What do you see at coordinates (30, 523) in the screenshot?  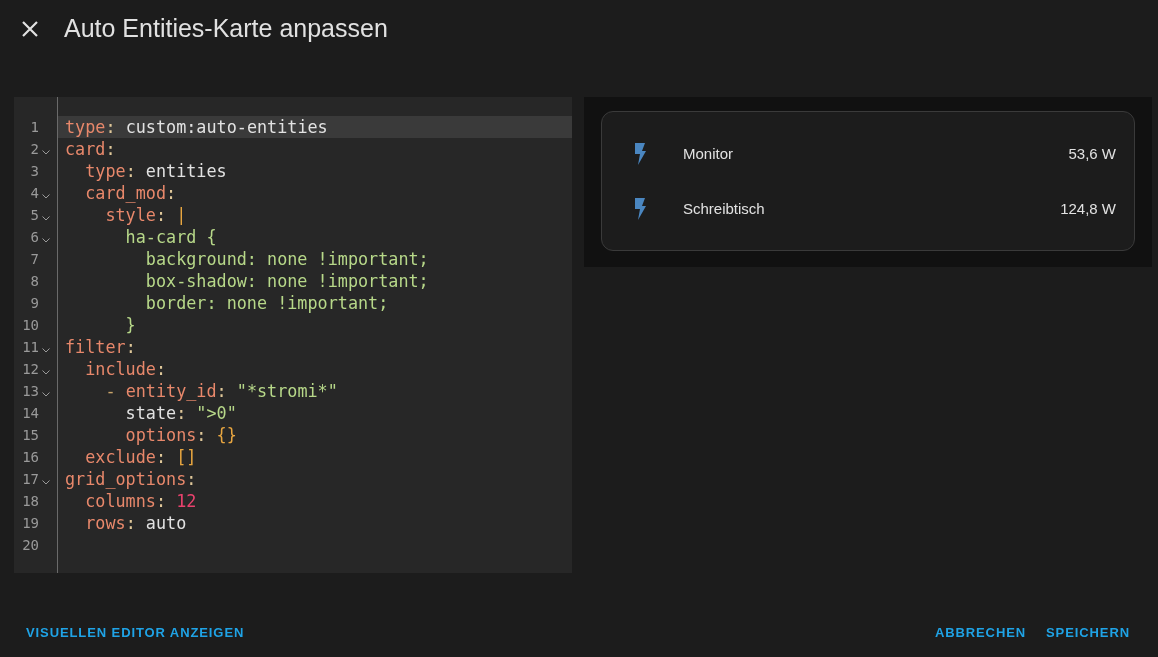 I see `line-number: 19` at bounding box center [30, 523].